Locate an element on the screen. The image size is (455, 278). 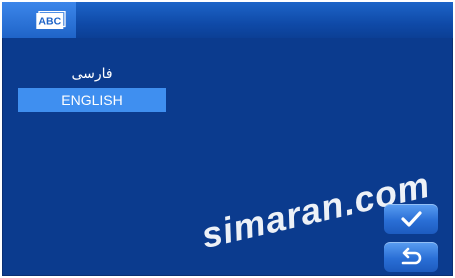
checkmark-icon is located at coordinates (411, 219).